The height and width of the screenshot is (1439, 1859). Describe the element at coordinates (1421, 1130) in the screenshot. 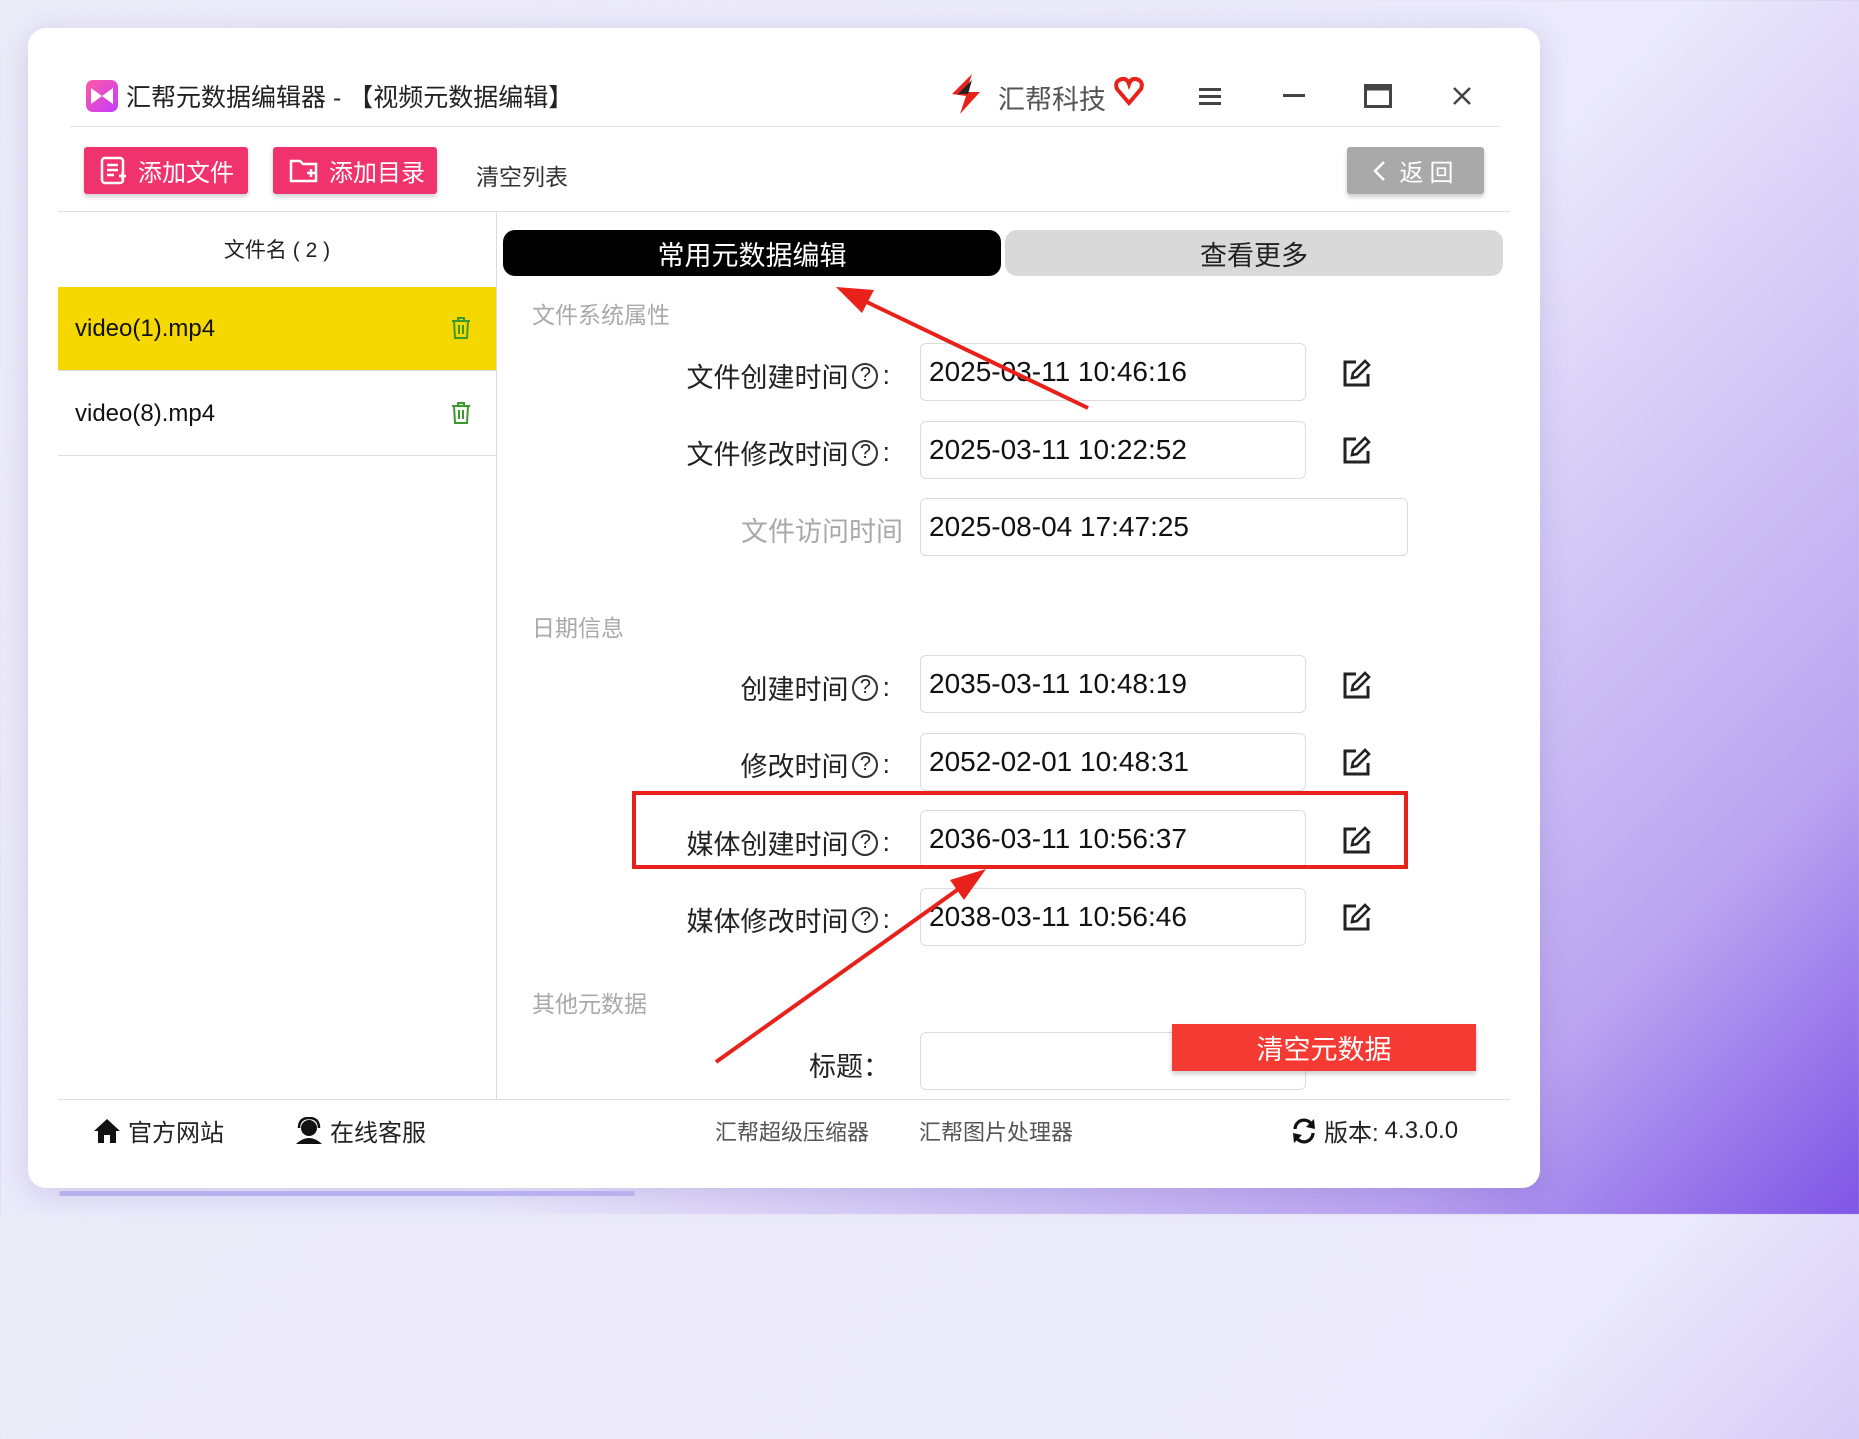

I see `version-number: 4.3.0.0` at that location.